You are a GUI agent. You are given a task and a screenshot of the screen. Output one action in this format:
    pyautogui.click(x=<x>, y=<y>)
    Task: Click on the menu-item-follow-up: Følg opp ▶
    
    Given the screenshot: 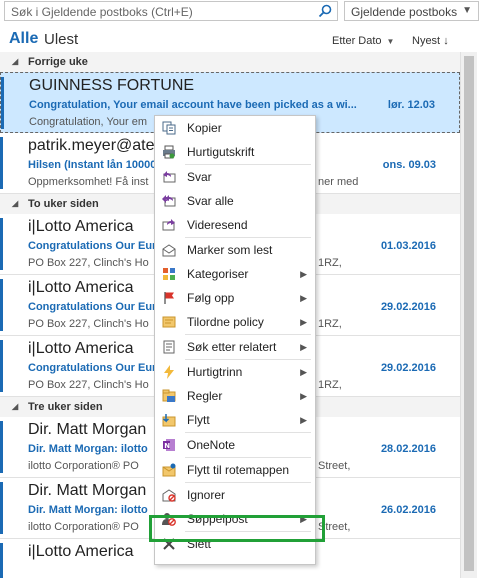 What is the action you would take?
    pyautogui.click(x=235, y=298)
    